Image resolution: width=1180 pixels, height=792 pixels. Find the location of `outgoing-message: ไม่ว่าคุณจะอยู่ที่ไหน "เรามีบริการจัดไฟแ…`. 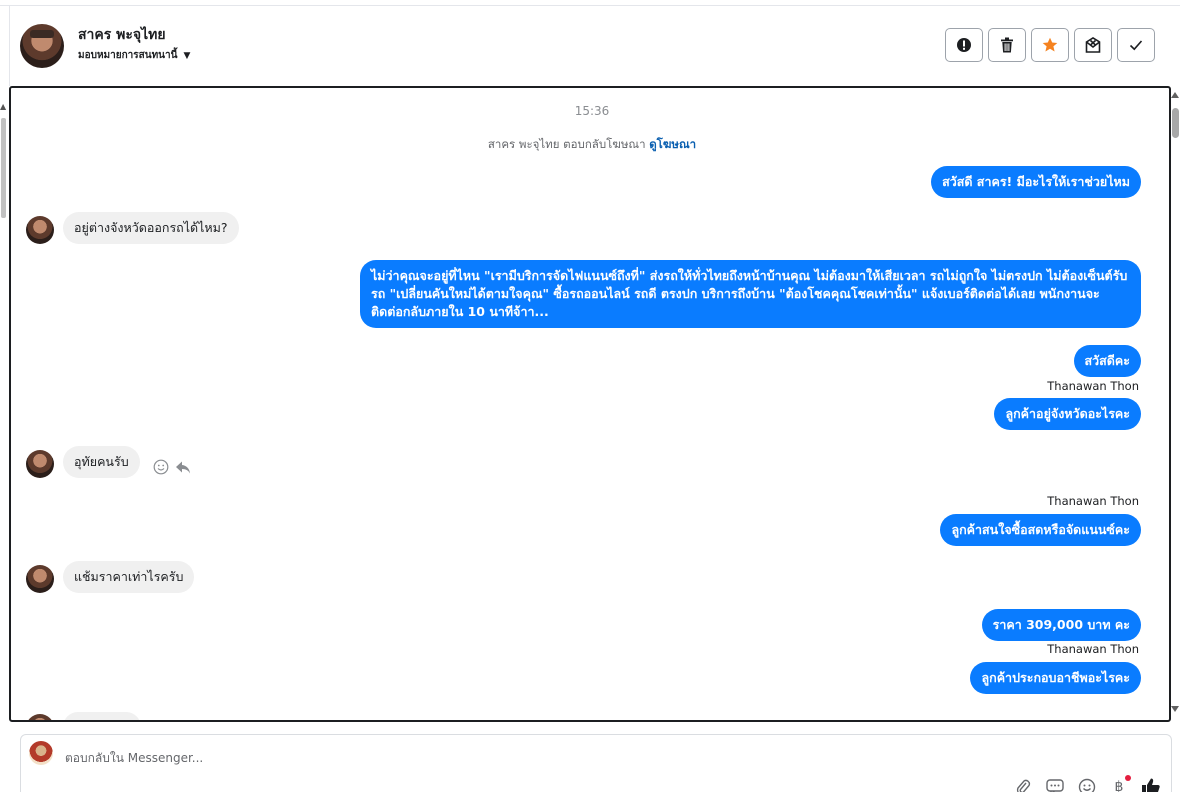

outgoing-message: ไม่ว่าคุณจะอยู่ที่ไหน "เรามีบริการจัดไฟแ… is located at coordinates (750, 294).